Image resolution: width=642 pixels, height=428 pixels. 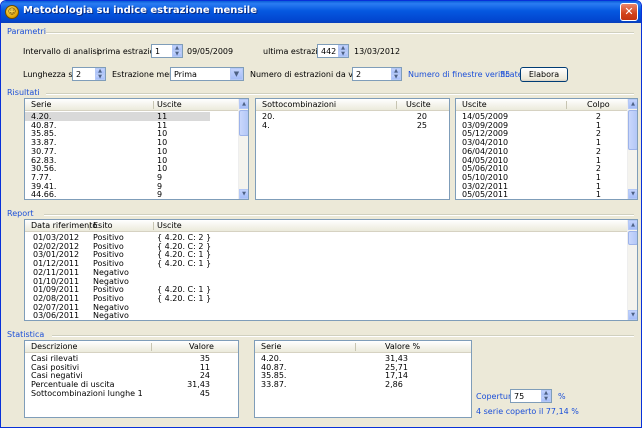 What do you see at coordinates (184, 246) in the screenshot?
I see `uscite-cell: { 4.20. C: 2 }` at bounding box center [184, 246].